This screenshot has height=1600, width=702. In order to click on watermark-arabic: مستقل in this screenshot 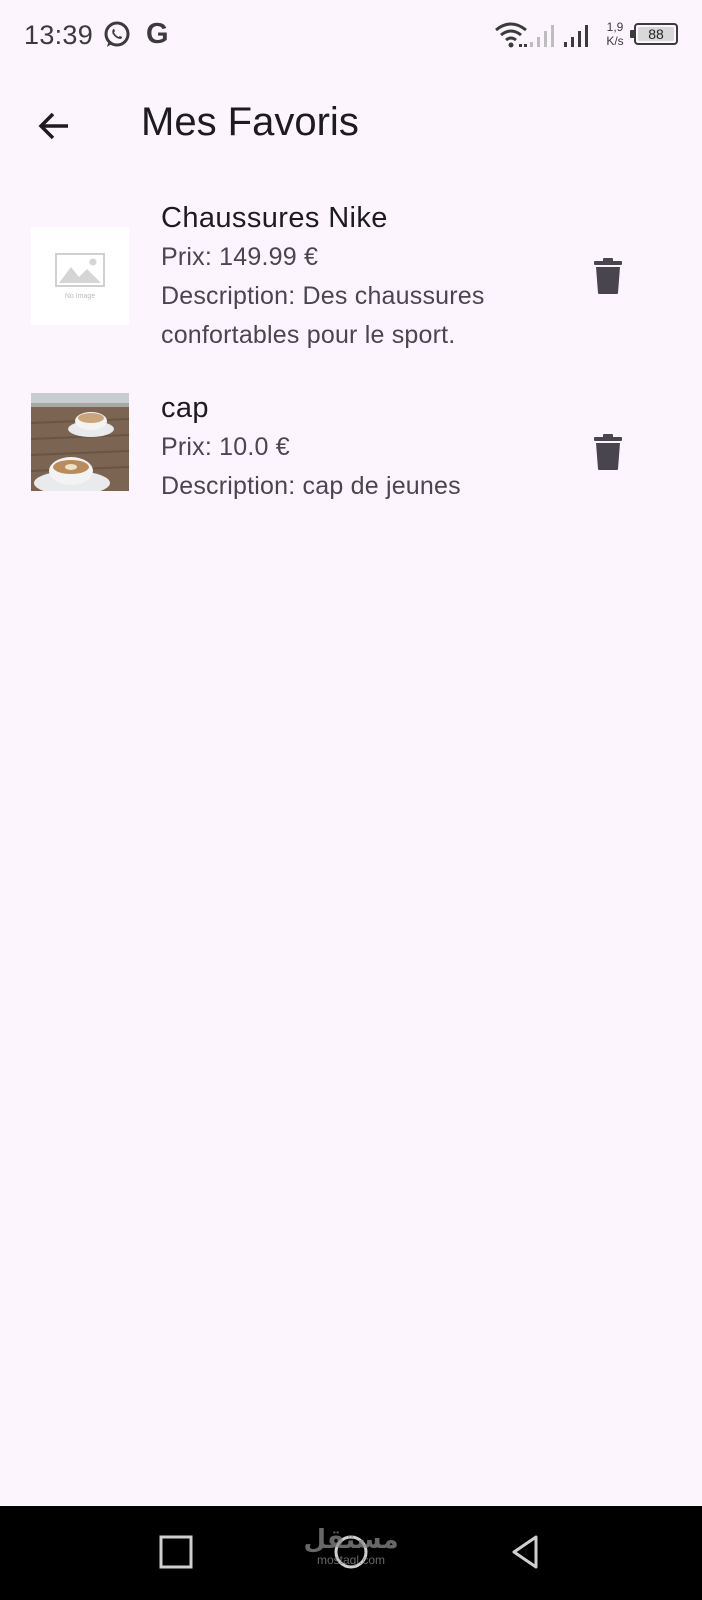, I will do `click(351, 1540)`.